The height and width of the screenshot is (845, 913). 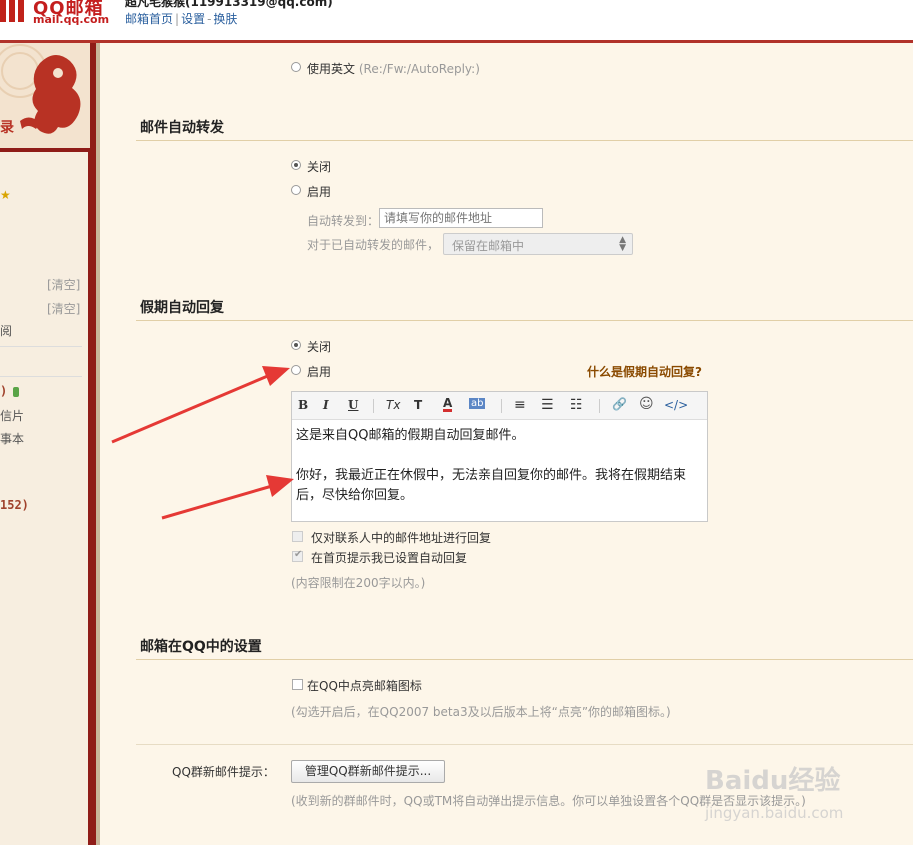 I want to click on arrow-to-enable-radio, so click(x=191, y=408).